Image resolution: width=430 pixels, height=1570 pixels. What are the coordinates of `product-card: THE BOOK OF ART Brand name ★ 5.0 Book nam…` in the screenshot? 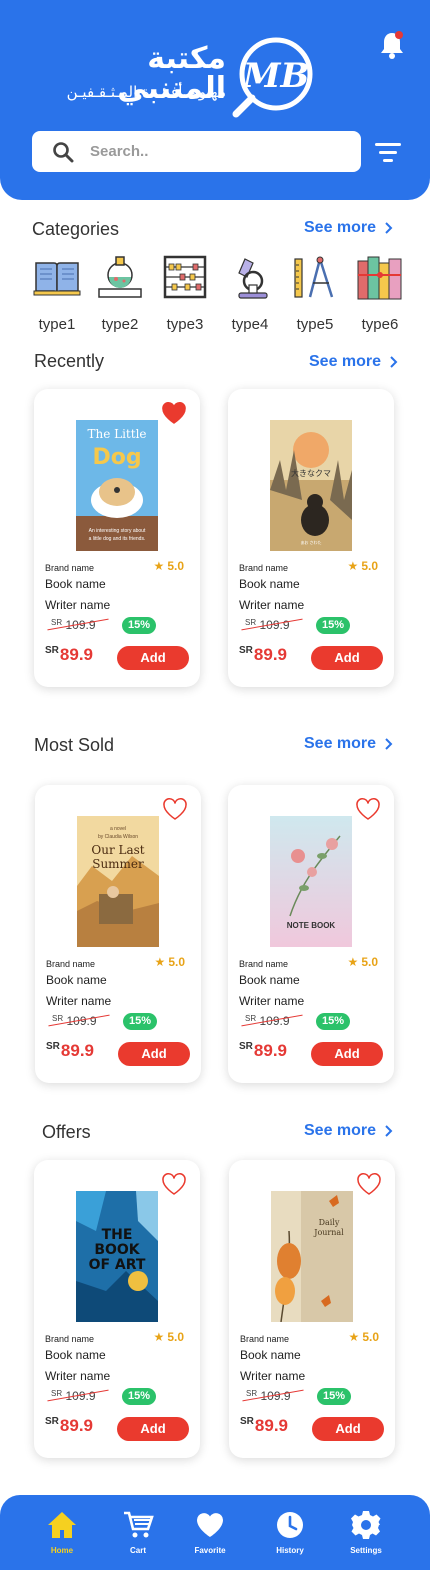 It's located at (117, 1309).